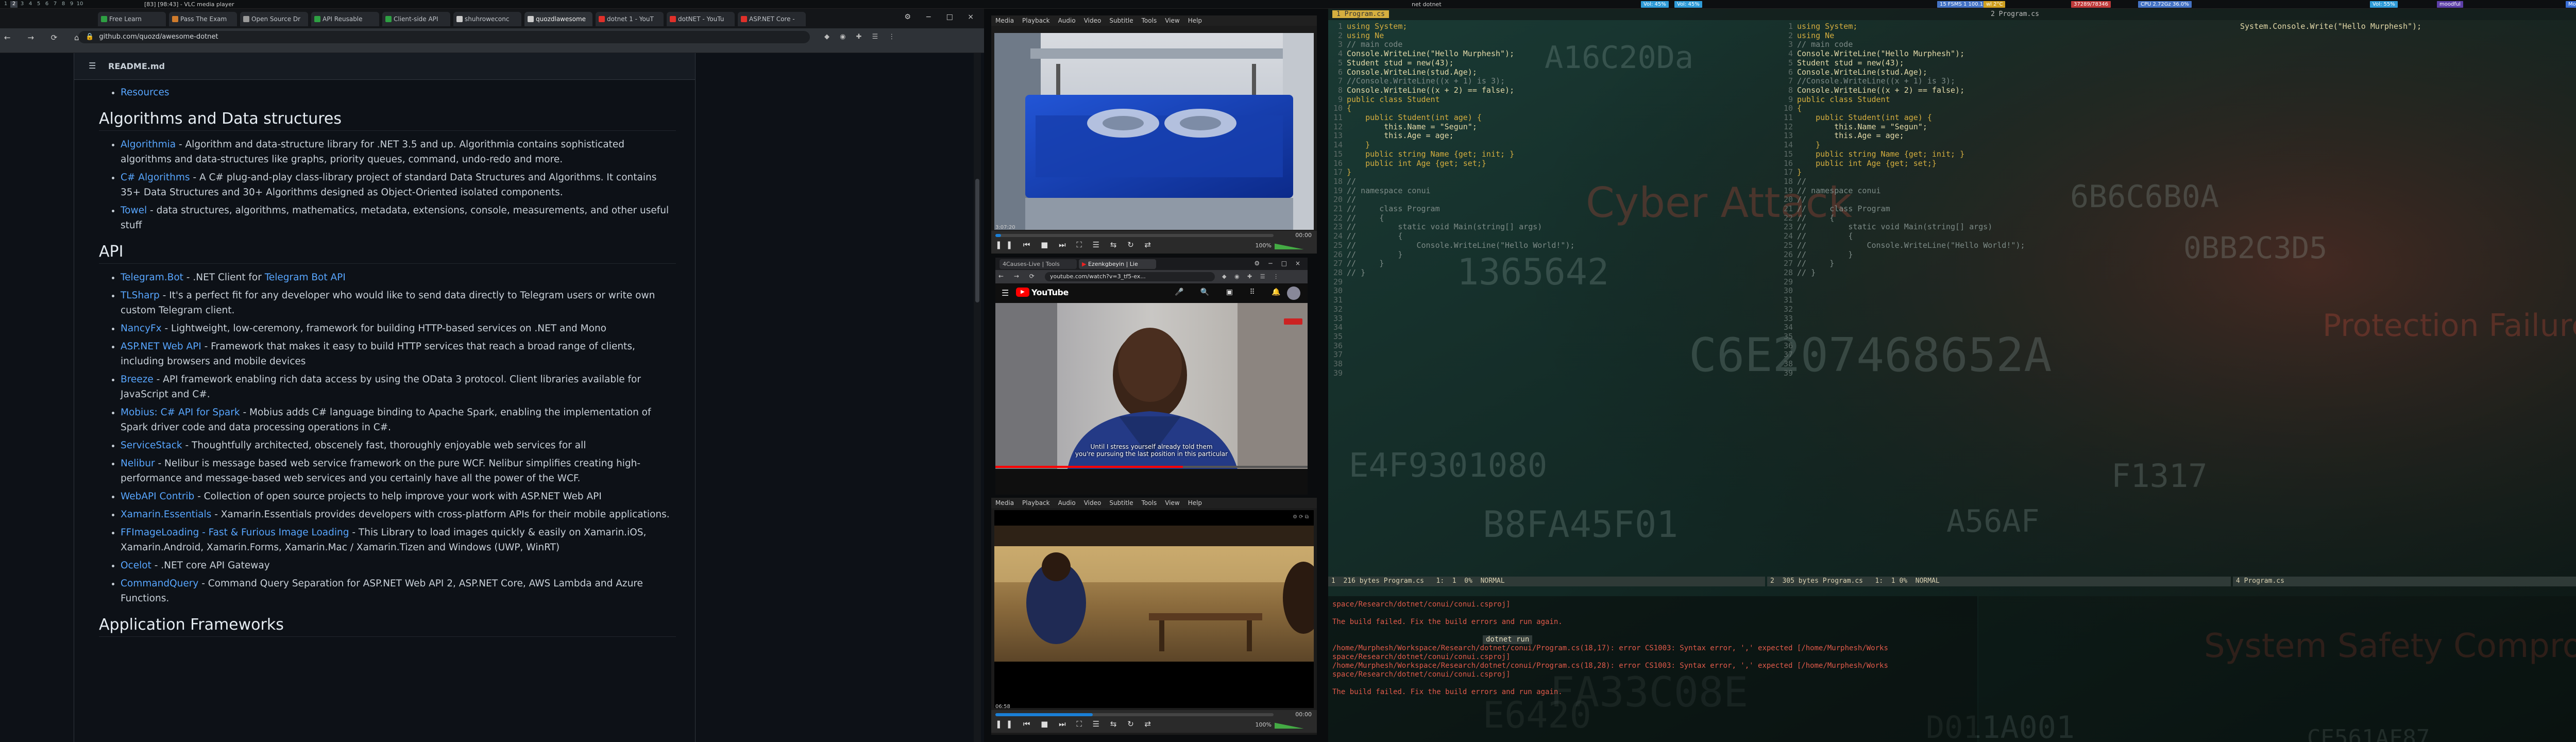 This screenshot has width=2576, height=742. What do you see at coordinates (14, 4) in the screenshot?
I see `workspace-2: 2` at bounding box center [14, 4].